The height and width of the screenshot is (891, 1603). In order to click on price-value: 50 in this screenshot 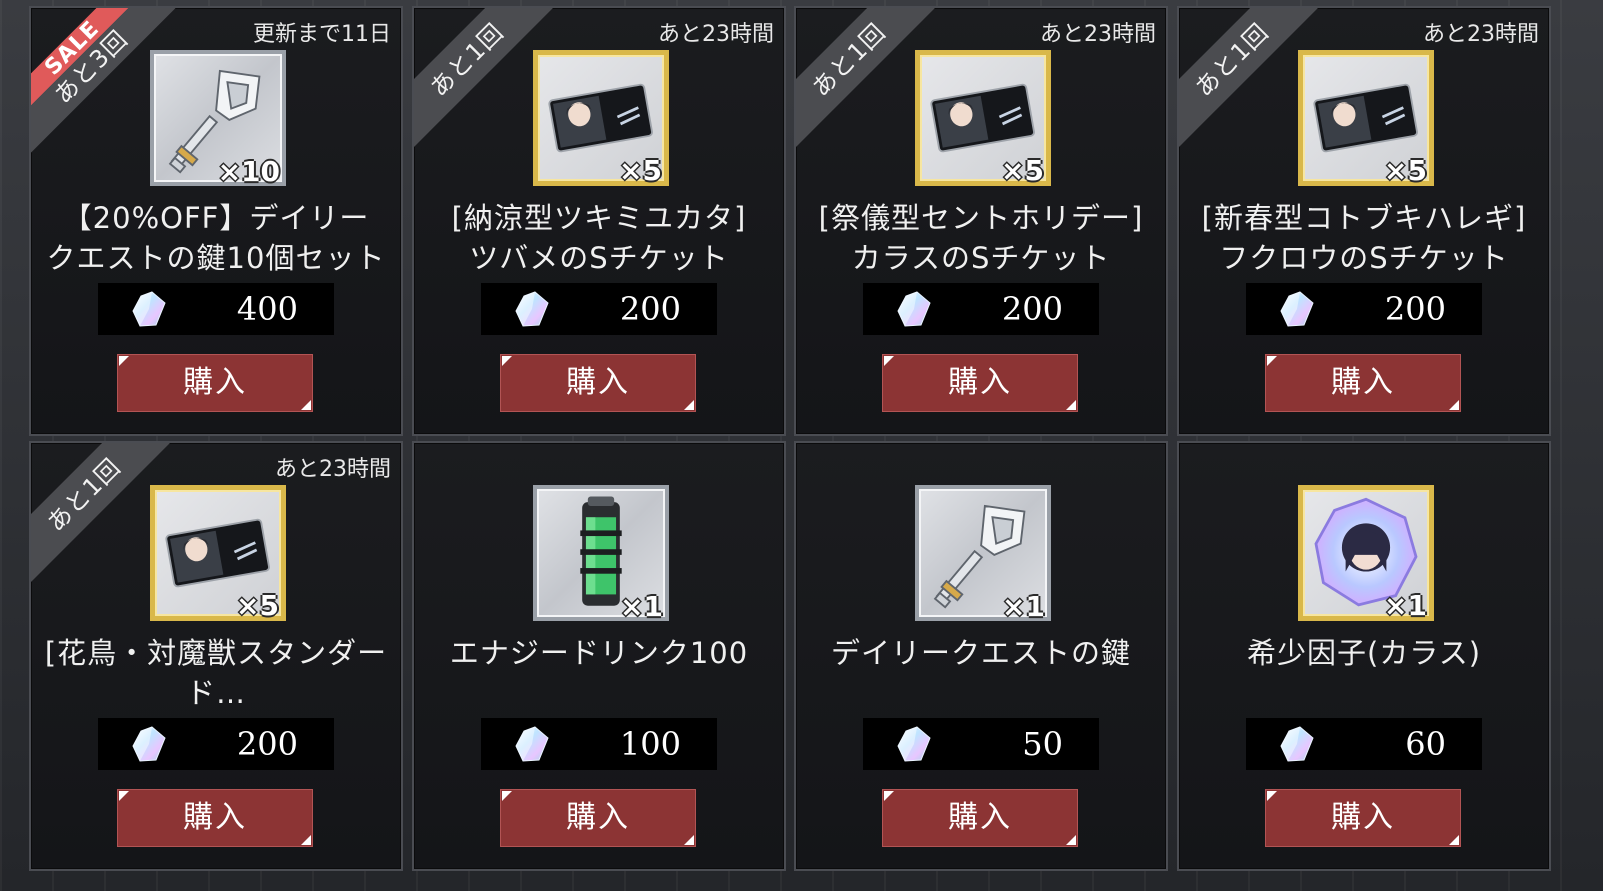, I will do `click(1042, 744)`.